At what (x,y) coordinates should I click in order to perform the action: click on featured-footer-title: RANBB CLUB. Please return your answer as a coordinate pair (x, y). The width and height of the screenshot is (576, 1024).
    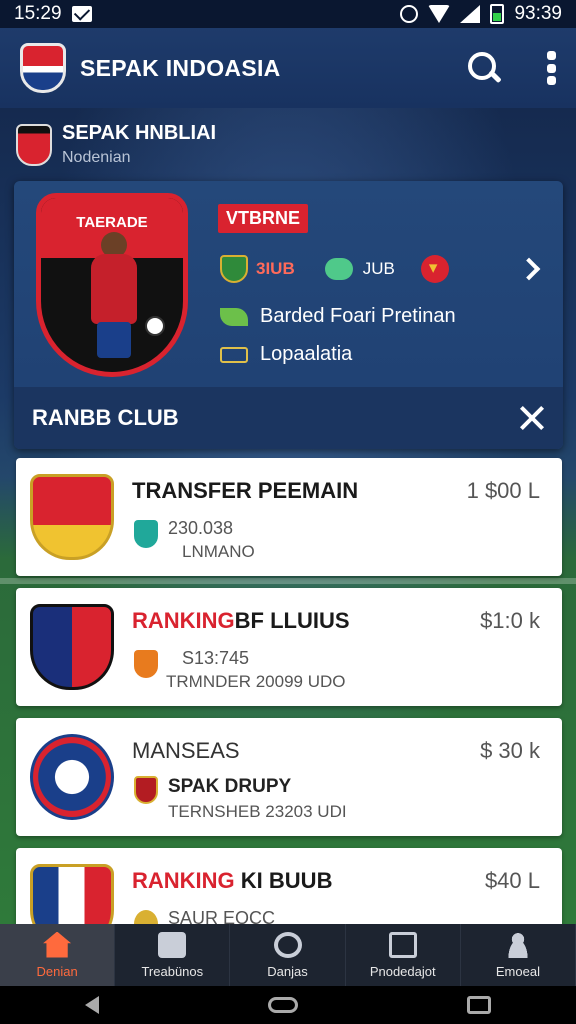
    Looking at the image, I should click on (105, 417).